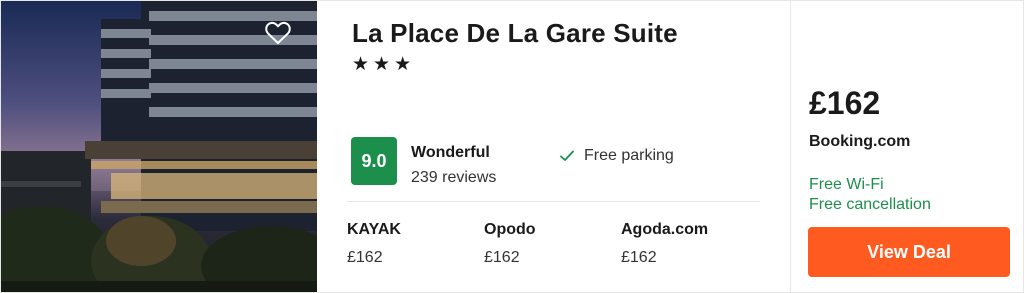  I want to click on review-count: 239 reviews, so click(453, 178).